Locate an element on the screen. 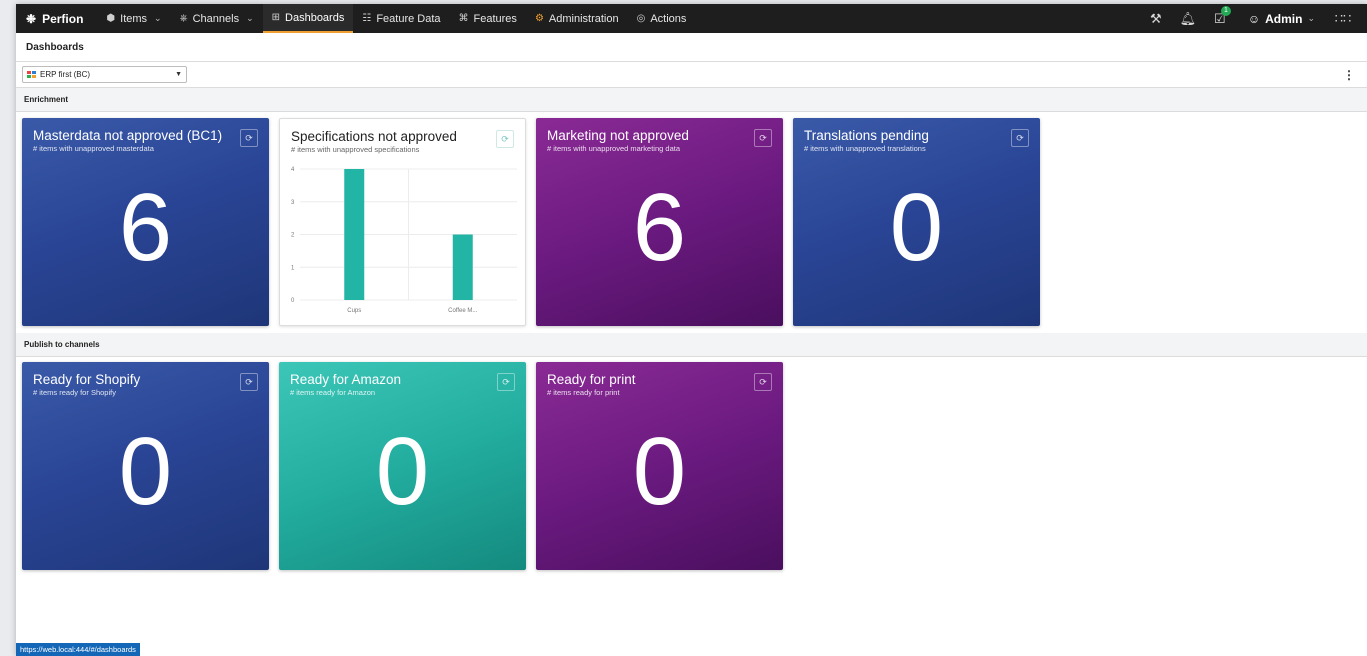 This screenshot has width=1367, height=656. status-url: https://web.local:444/#/dashboards is located at coordinates (78, 649).